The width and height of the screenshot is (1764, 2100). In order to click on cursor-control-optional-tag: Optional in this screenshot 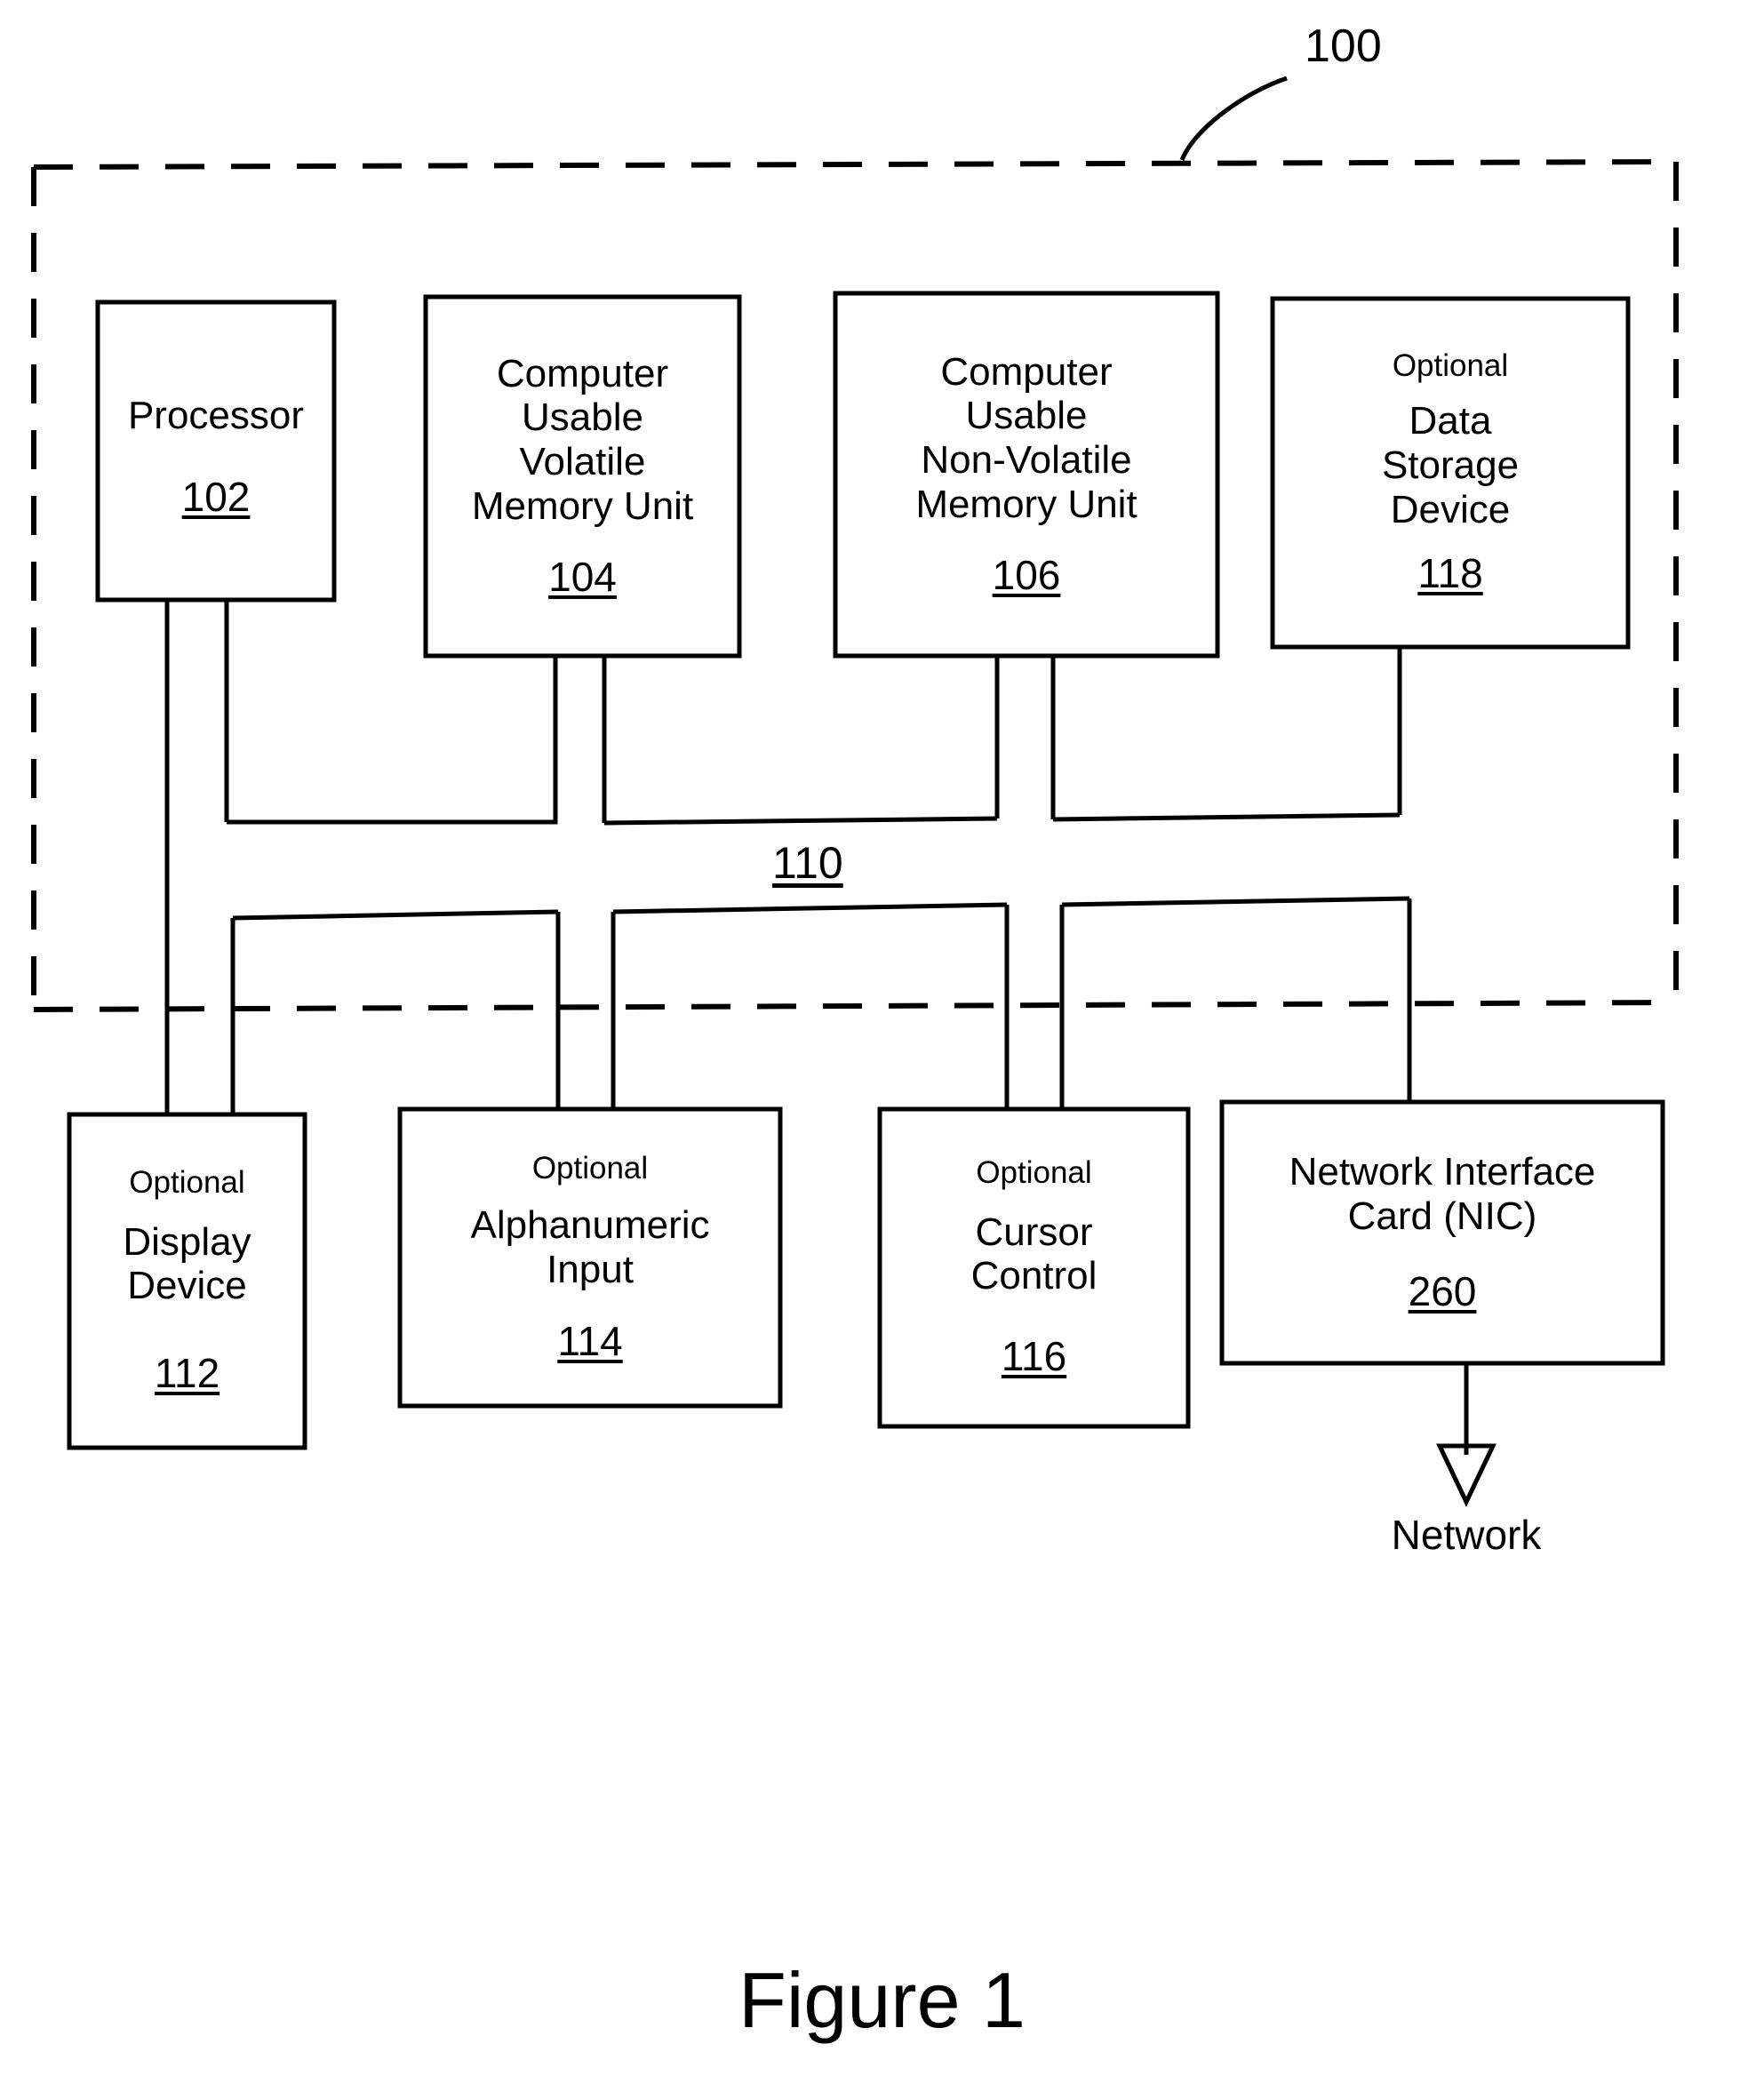, I will do `click(1034, 1173)`.